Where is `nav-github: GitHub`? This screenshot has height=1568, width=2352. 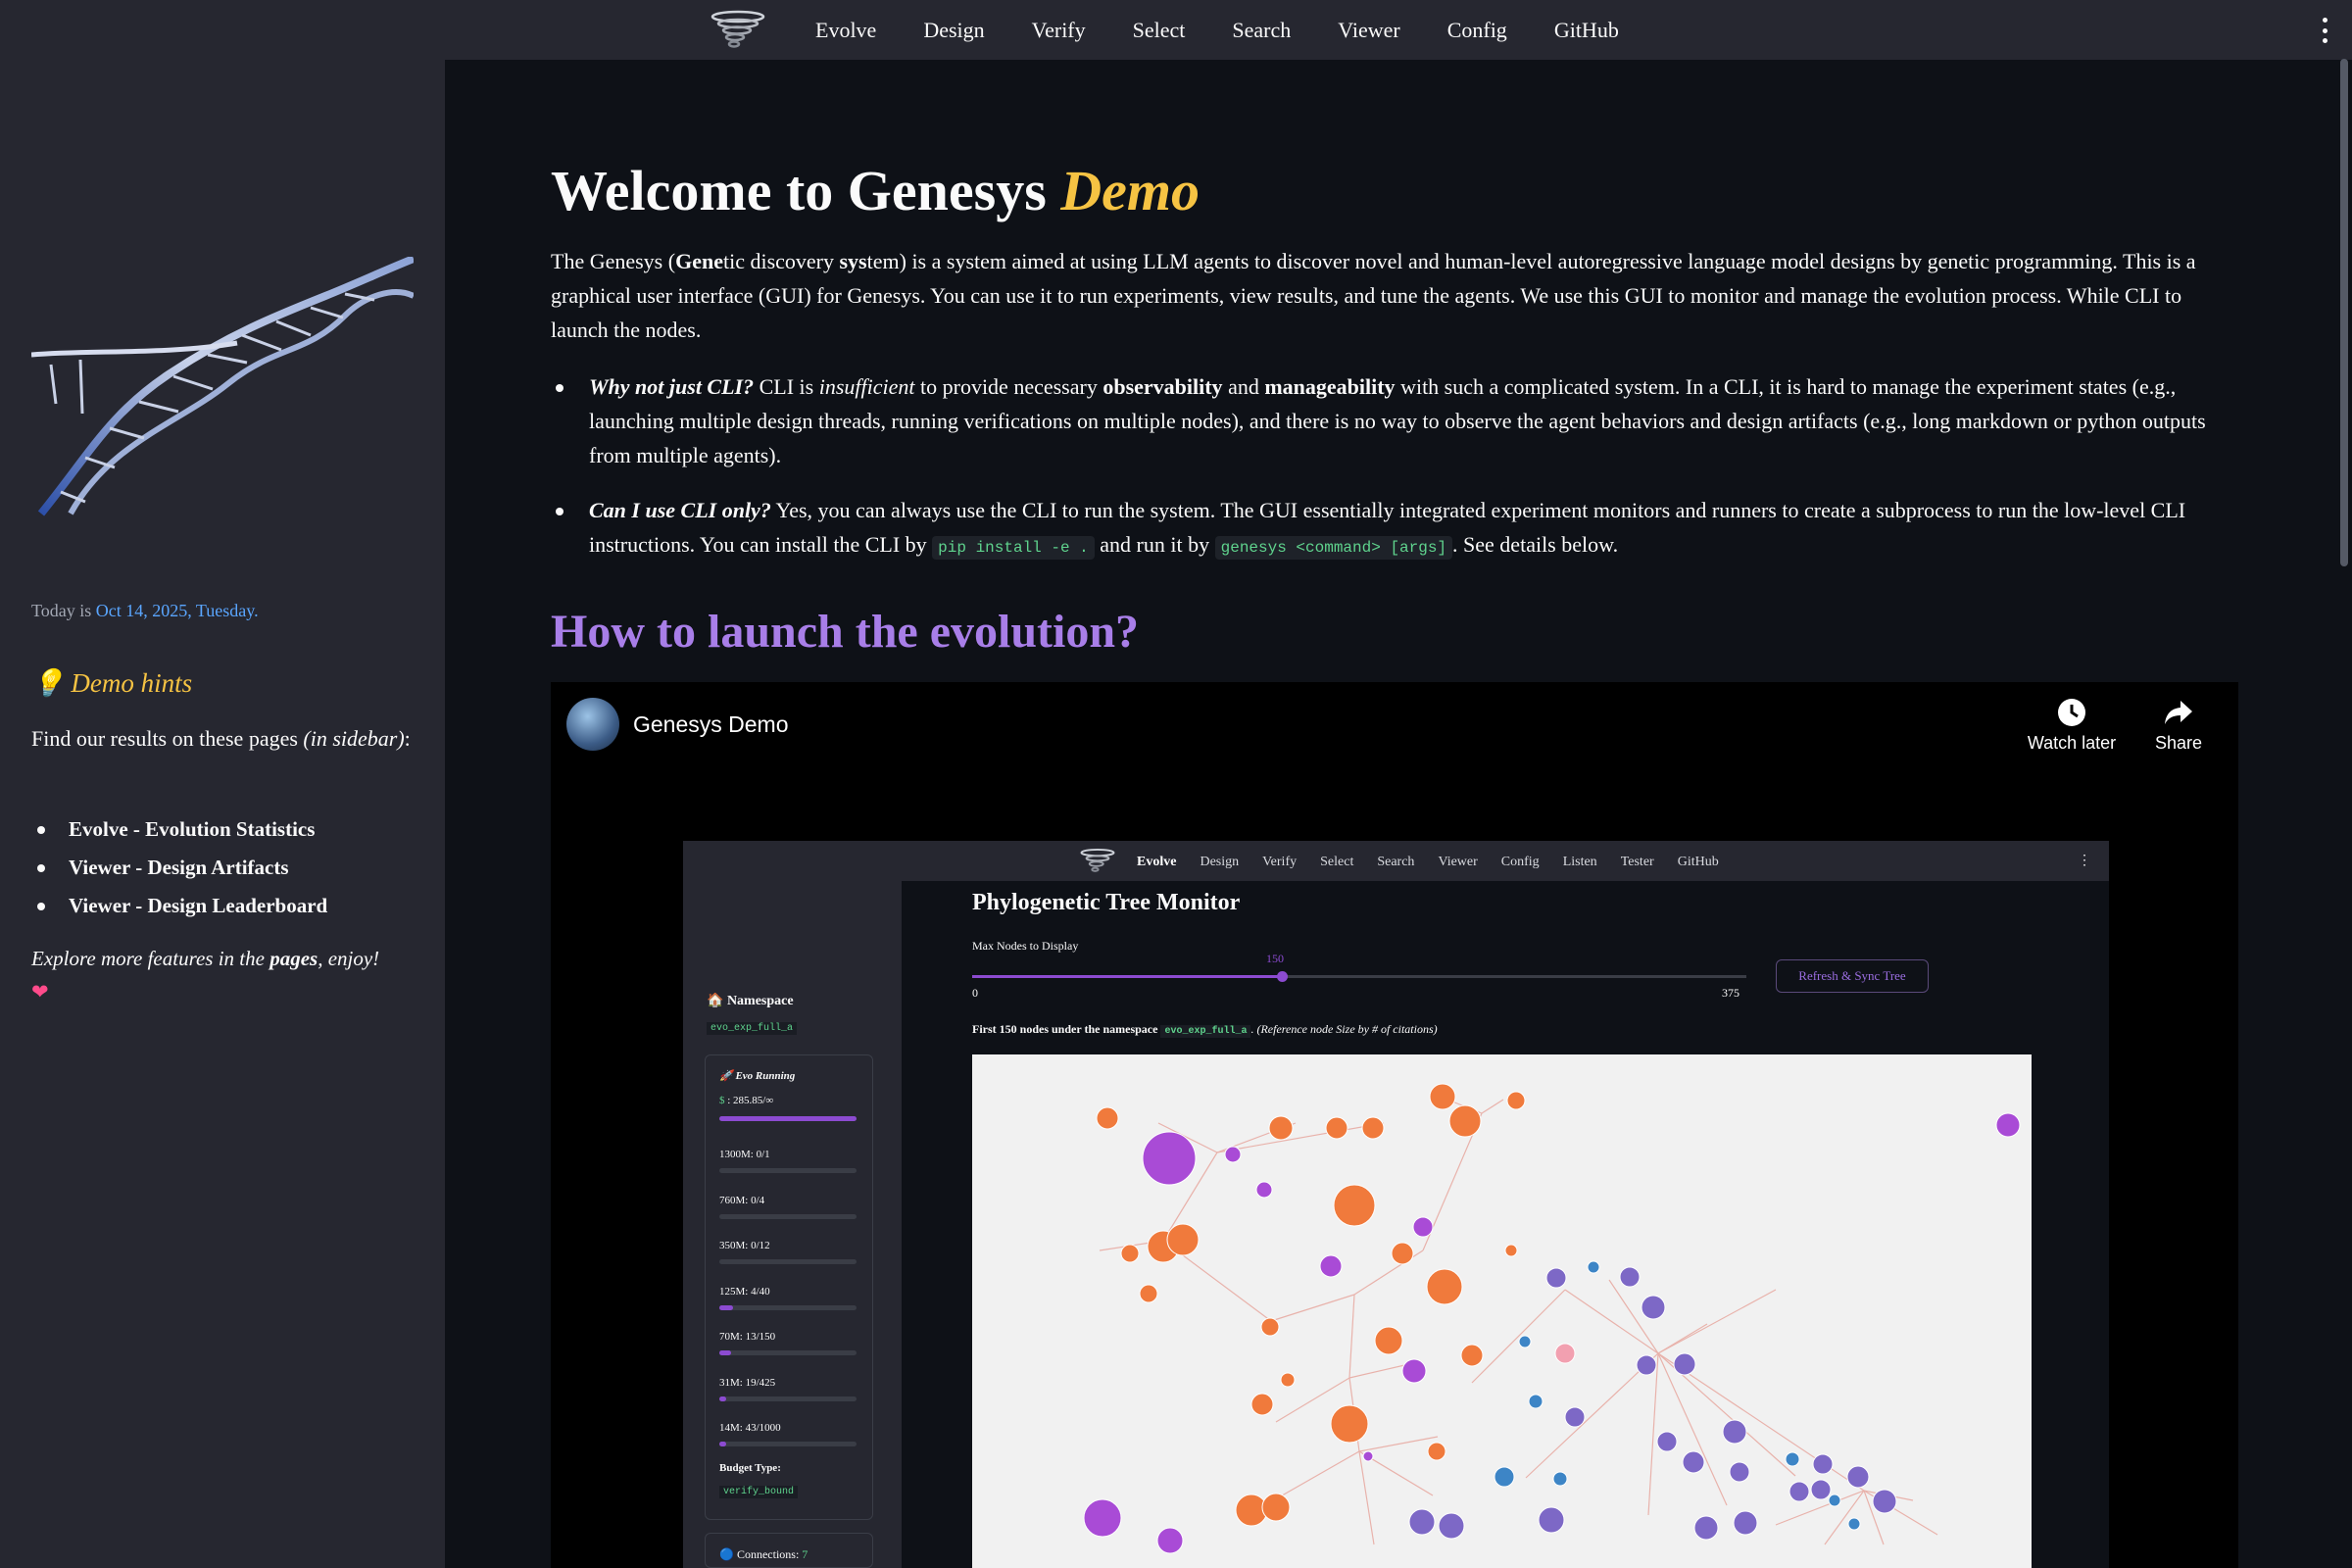
nav-github: GitHub is located at coordinates (1586, 30).